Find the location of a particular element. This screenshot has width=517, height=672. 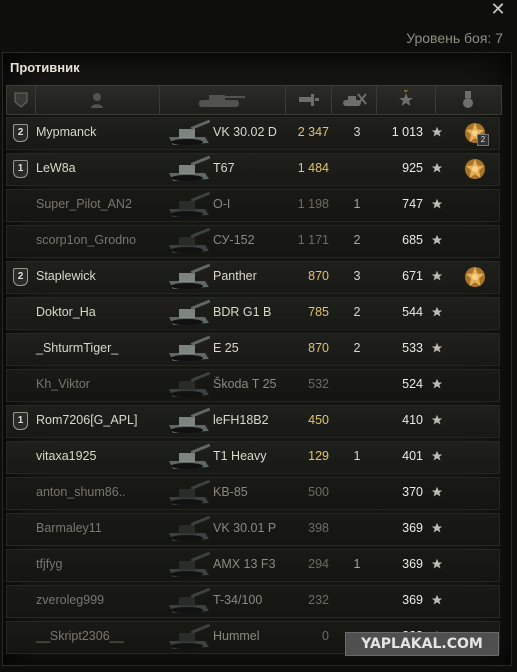

player-name: Barmaley11 is located at coordinates (69, 528).